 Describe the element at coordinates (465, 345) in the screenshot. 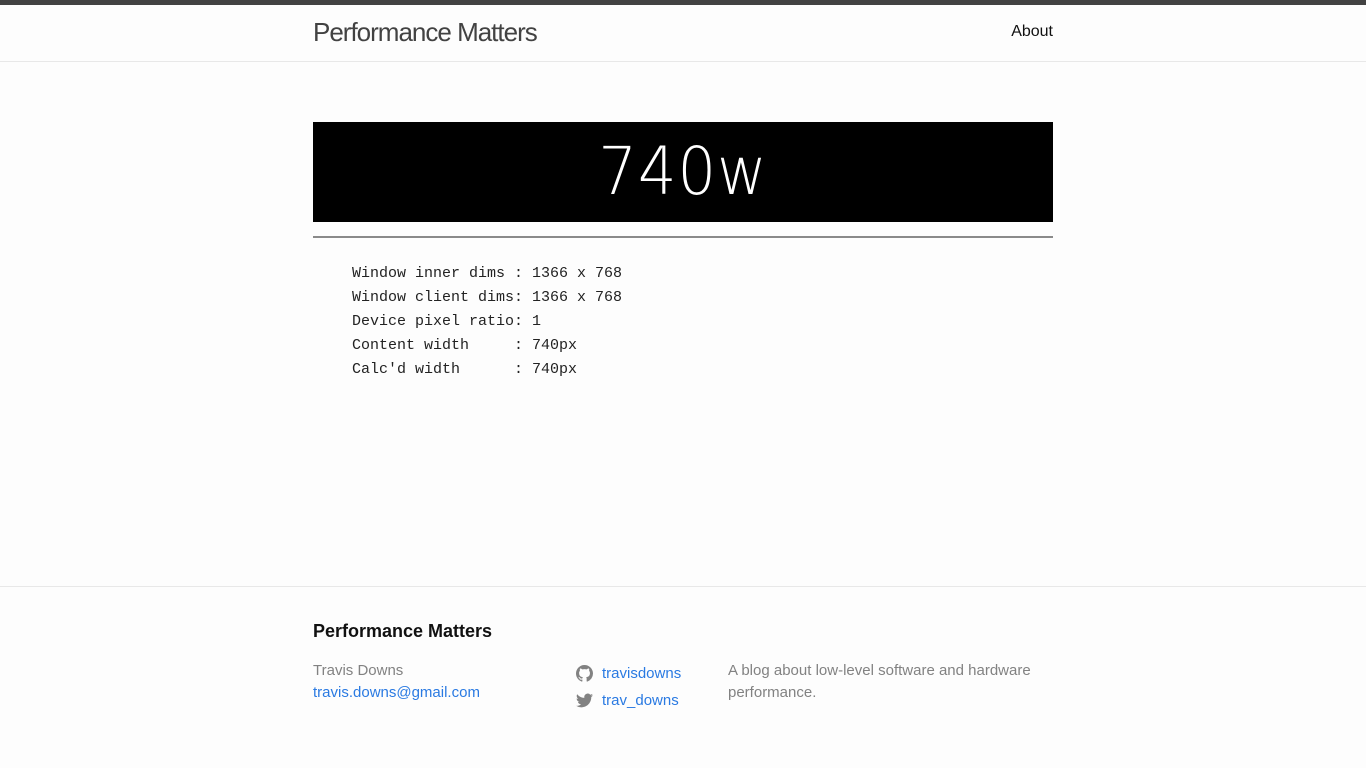

I see `dims-line-content-width: Content width : 740px` at that location.